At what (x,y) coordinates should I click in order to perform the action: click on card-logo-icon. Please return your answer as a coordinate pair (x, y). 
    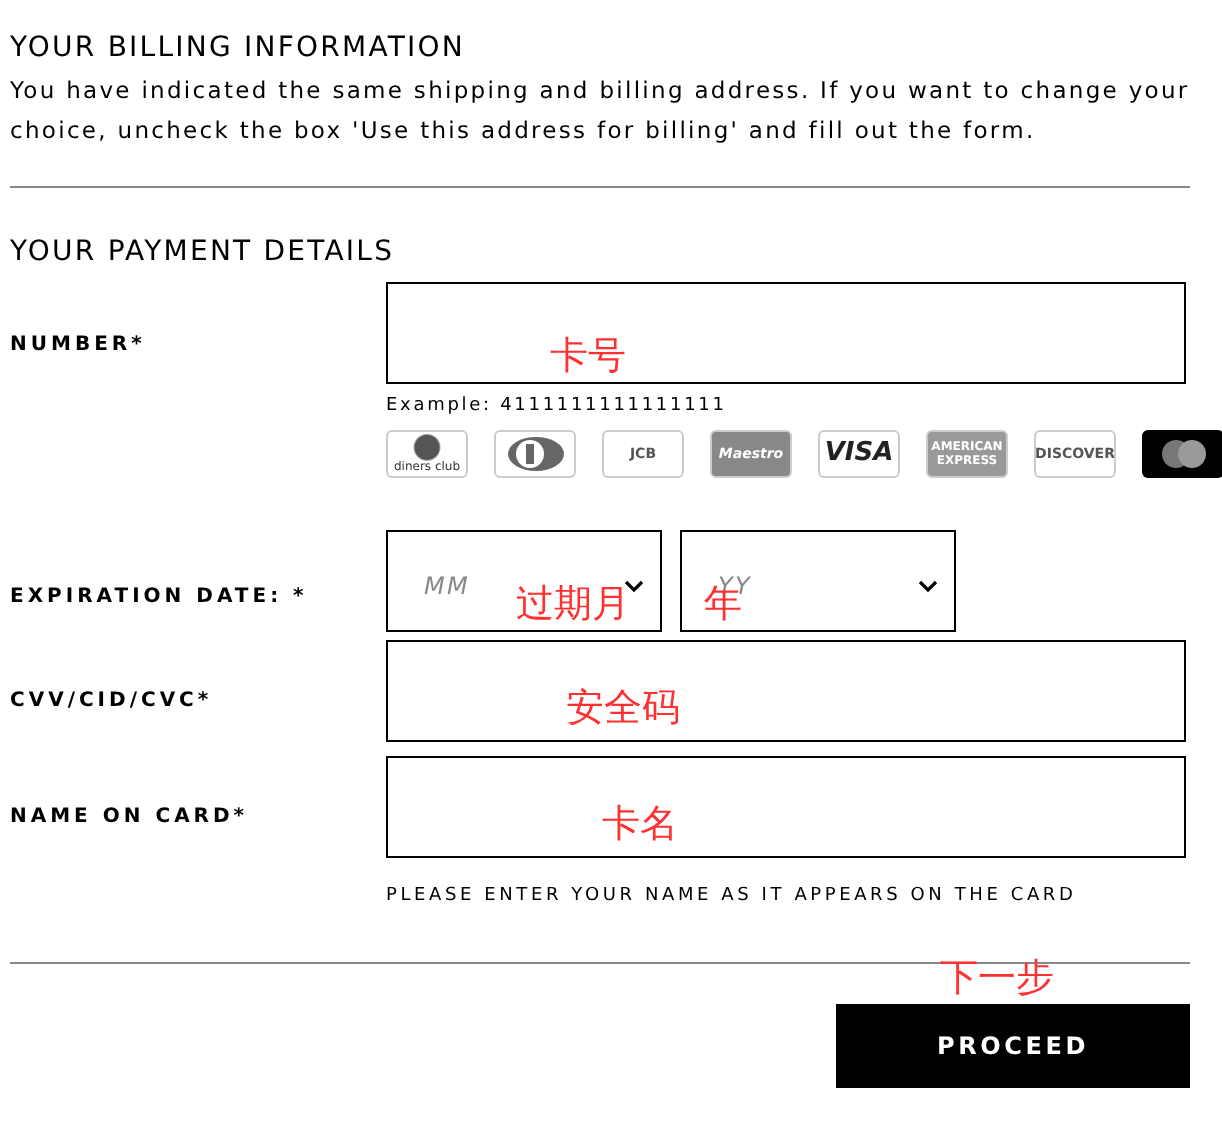
    Looking at the image, I should click on (535, 454).